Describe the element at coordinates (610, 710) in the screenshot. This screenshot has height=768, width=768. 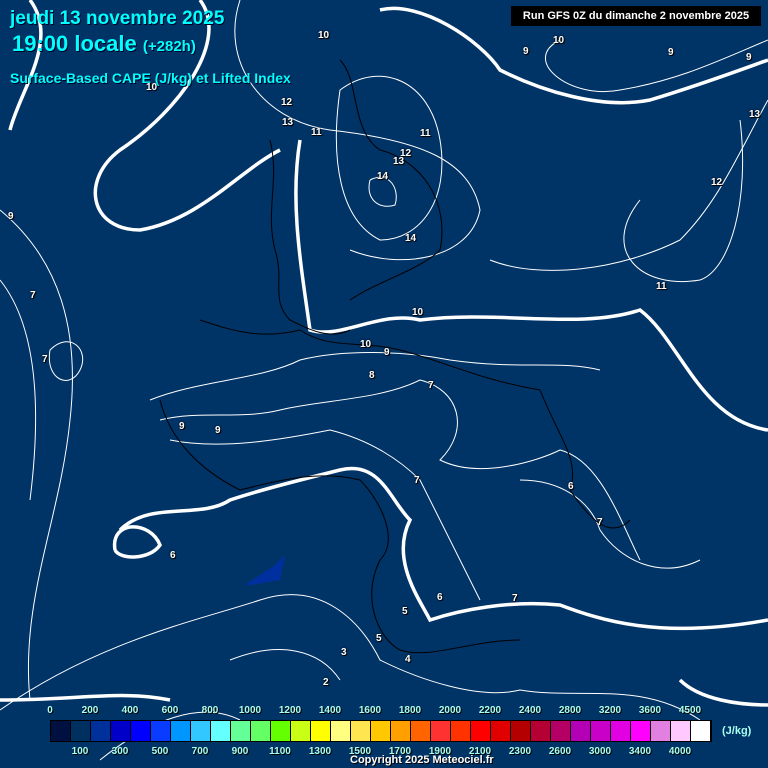
I see `legend-label-top: 3200` at that location.